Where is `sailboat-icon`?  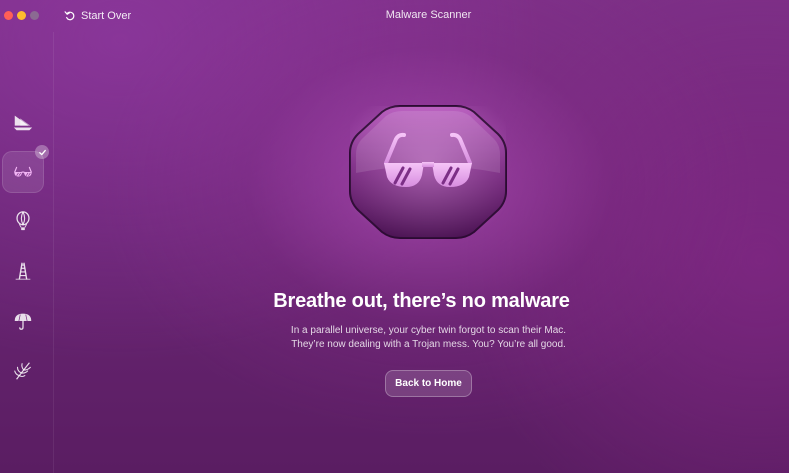
sailboat-icon is located at coordinates (23, 123).